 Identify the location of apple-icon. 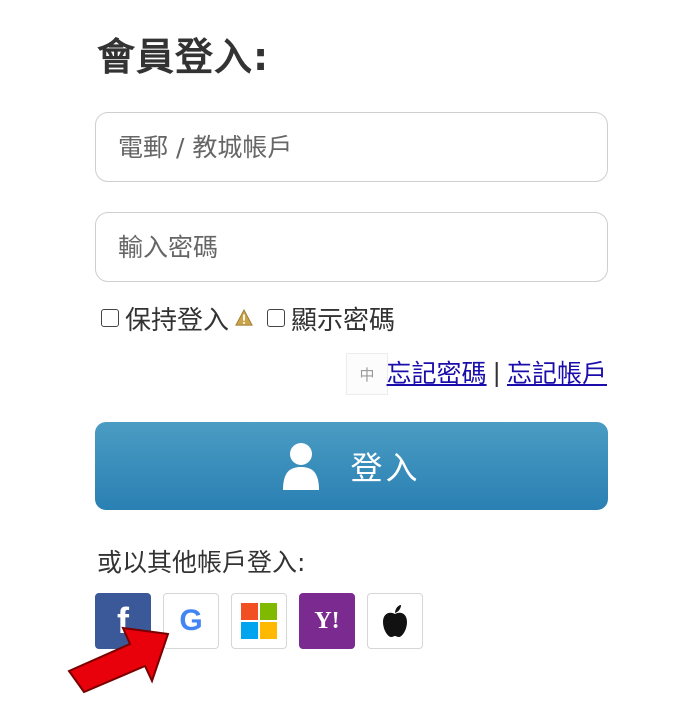
(395, 621).